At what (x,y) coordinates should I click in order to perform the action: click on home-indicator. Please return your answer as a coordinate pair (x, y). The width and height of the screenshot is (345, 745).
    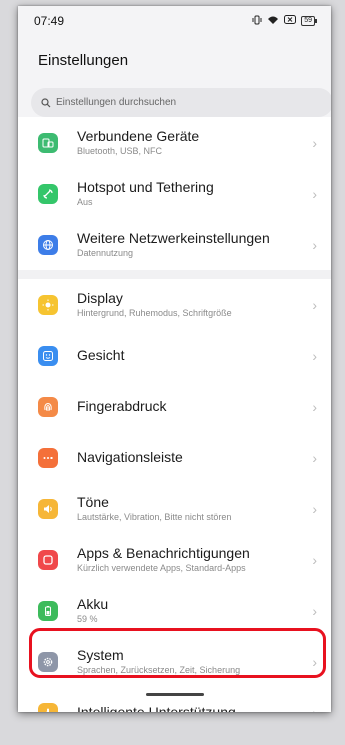
    Looking at the image, I should click on (175, 694).